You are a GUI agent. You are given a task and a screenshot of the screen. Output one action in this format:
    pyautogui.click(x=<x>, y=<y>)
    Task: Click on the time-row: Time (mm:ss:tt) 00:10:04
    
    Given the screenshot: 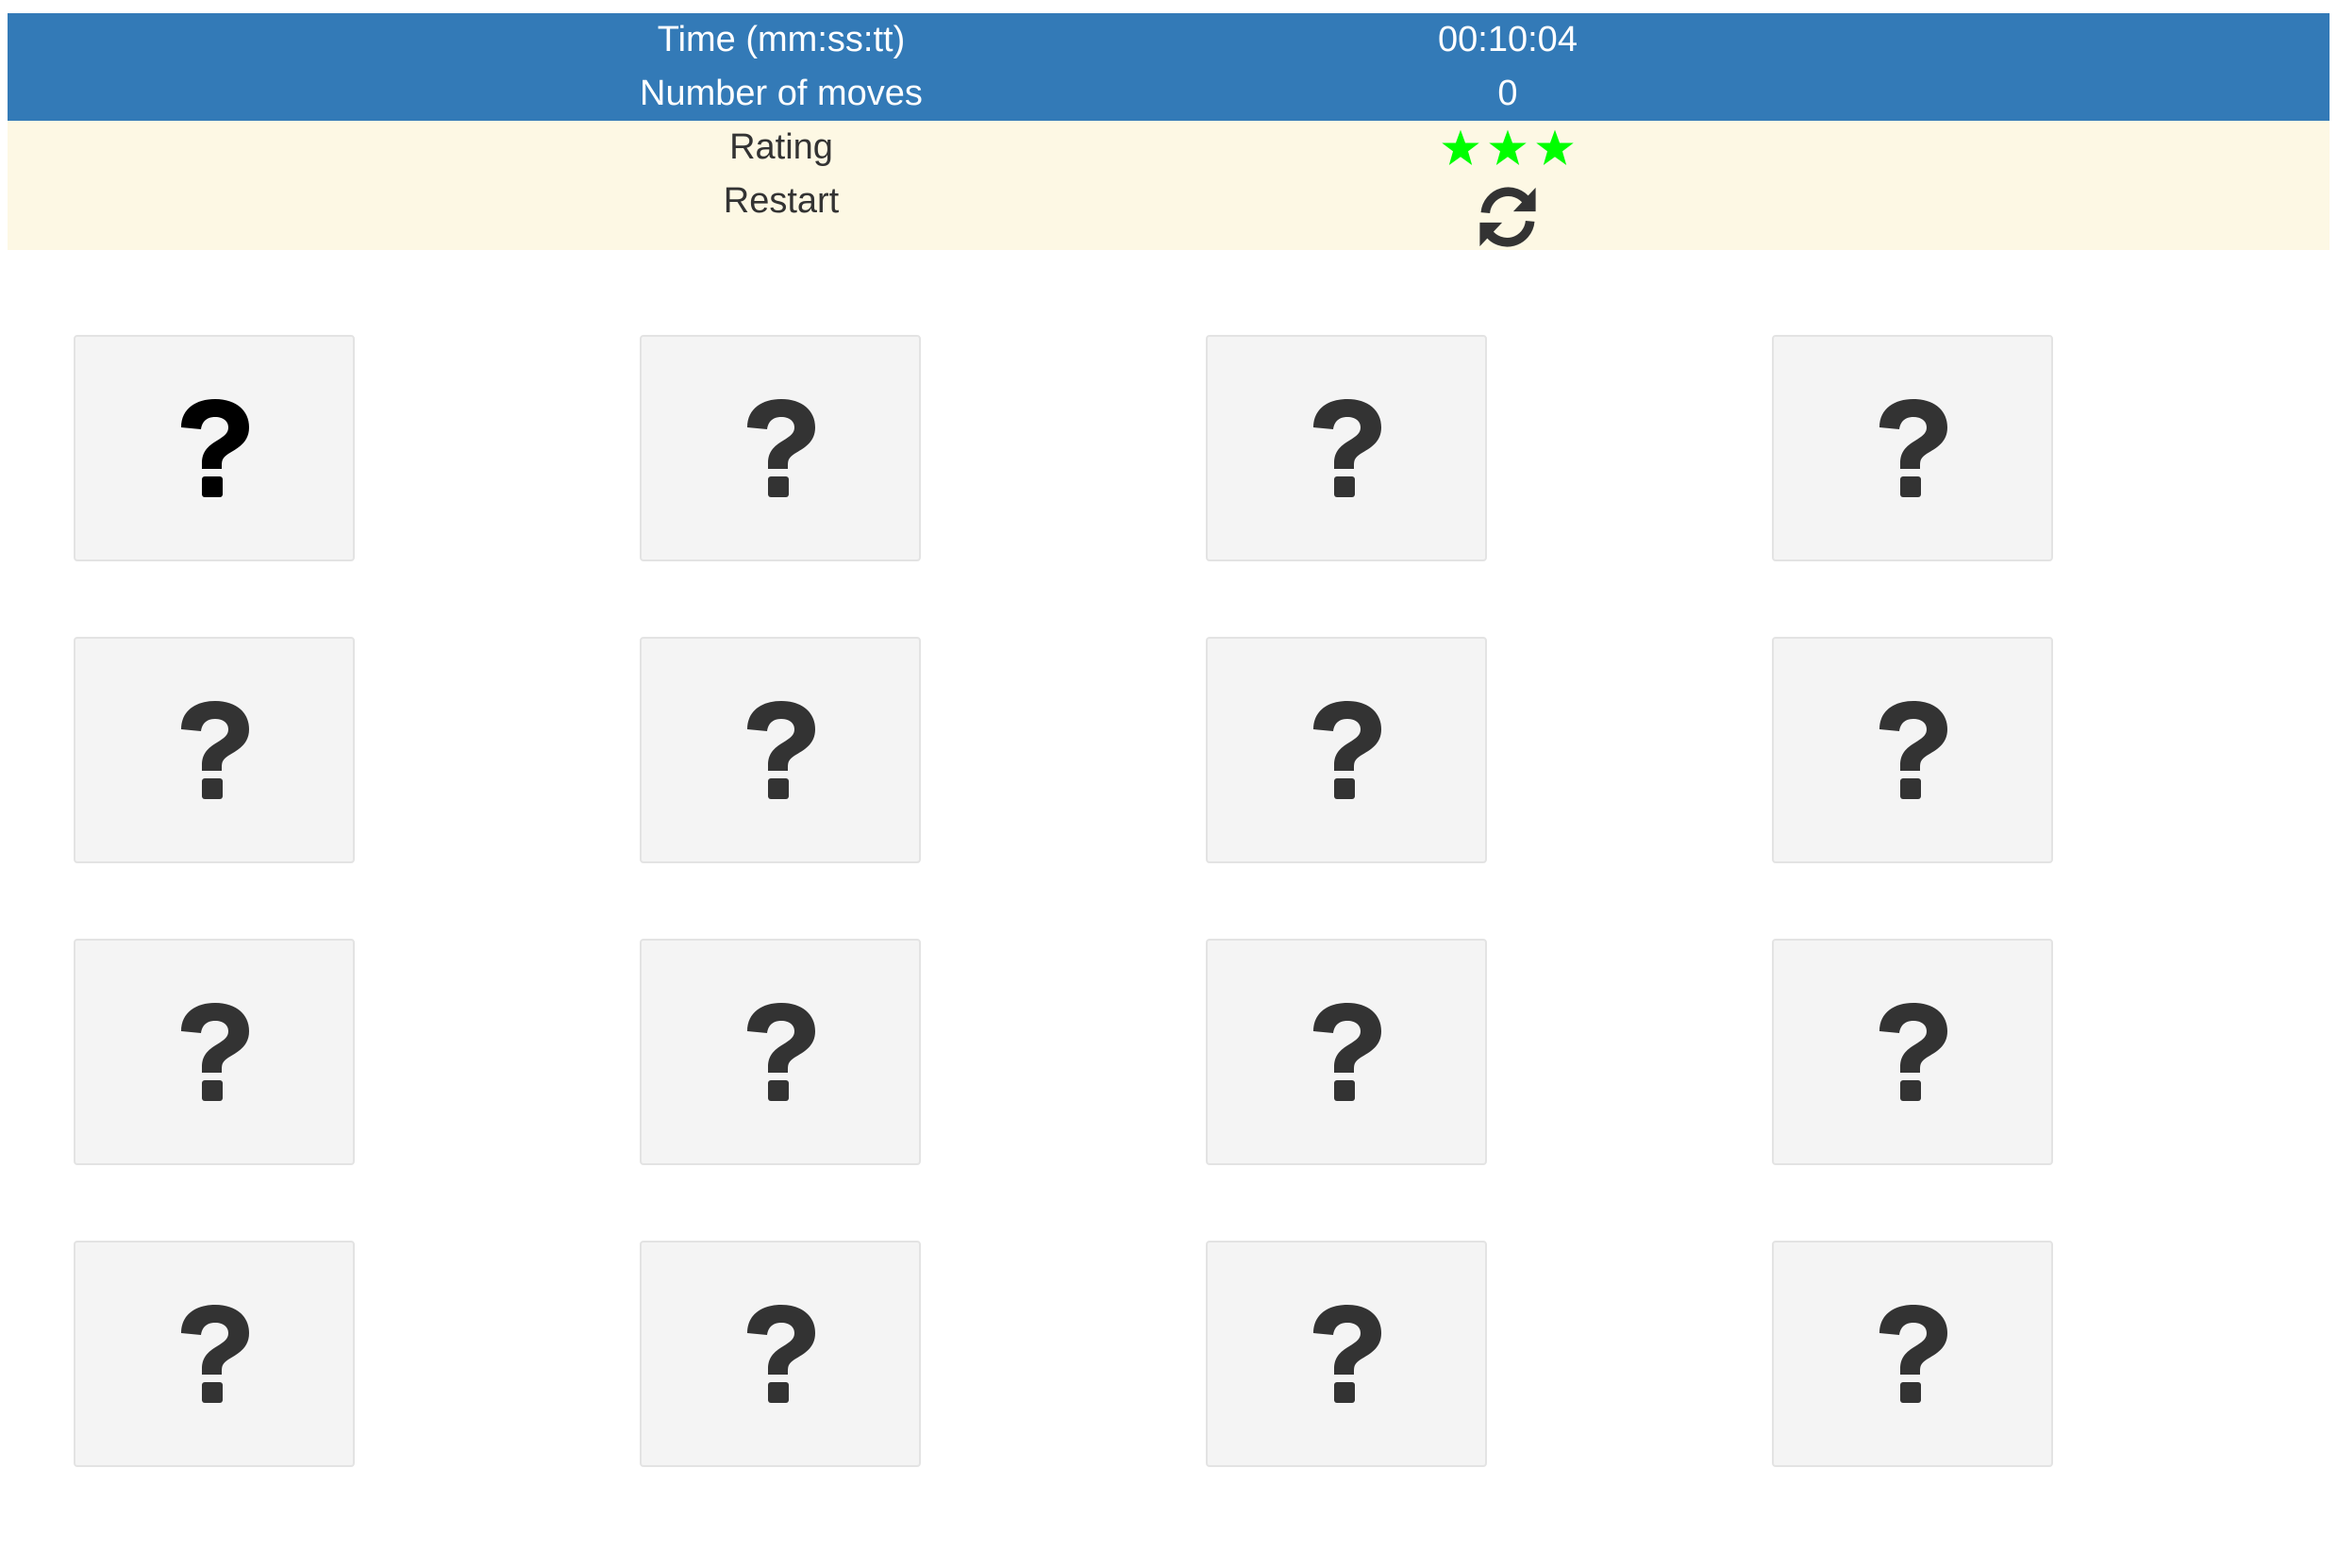 What is the action you would take?
    pyautogui.click(x=1169, y=40)
    